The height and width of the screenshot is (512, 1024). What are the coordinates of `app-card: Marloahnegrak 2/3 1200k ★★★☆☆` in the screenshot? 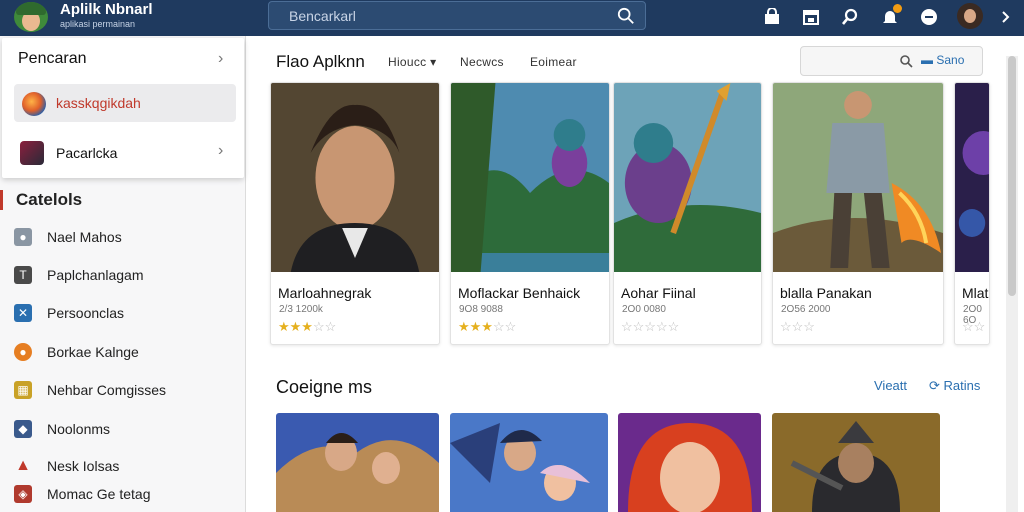 It's located at (355, 213).